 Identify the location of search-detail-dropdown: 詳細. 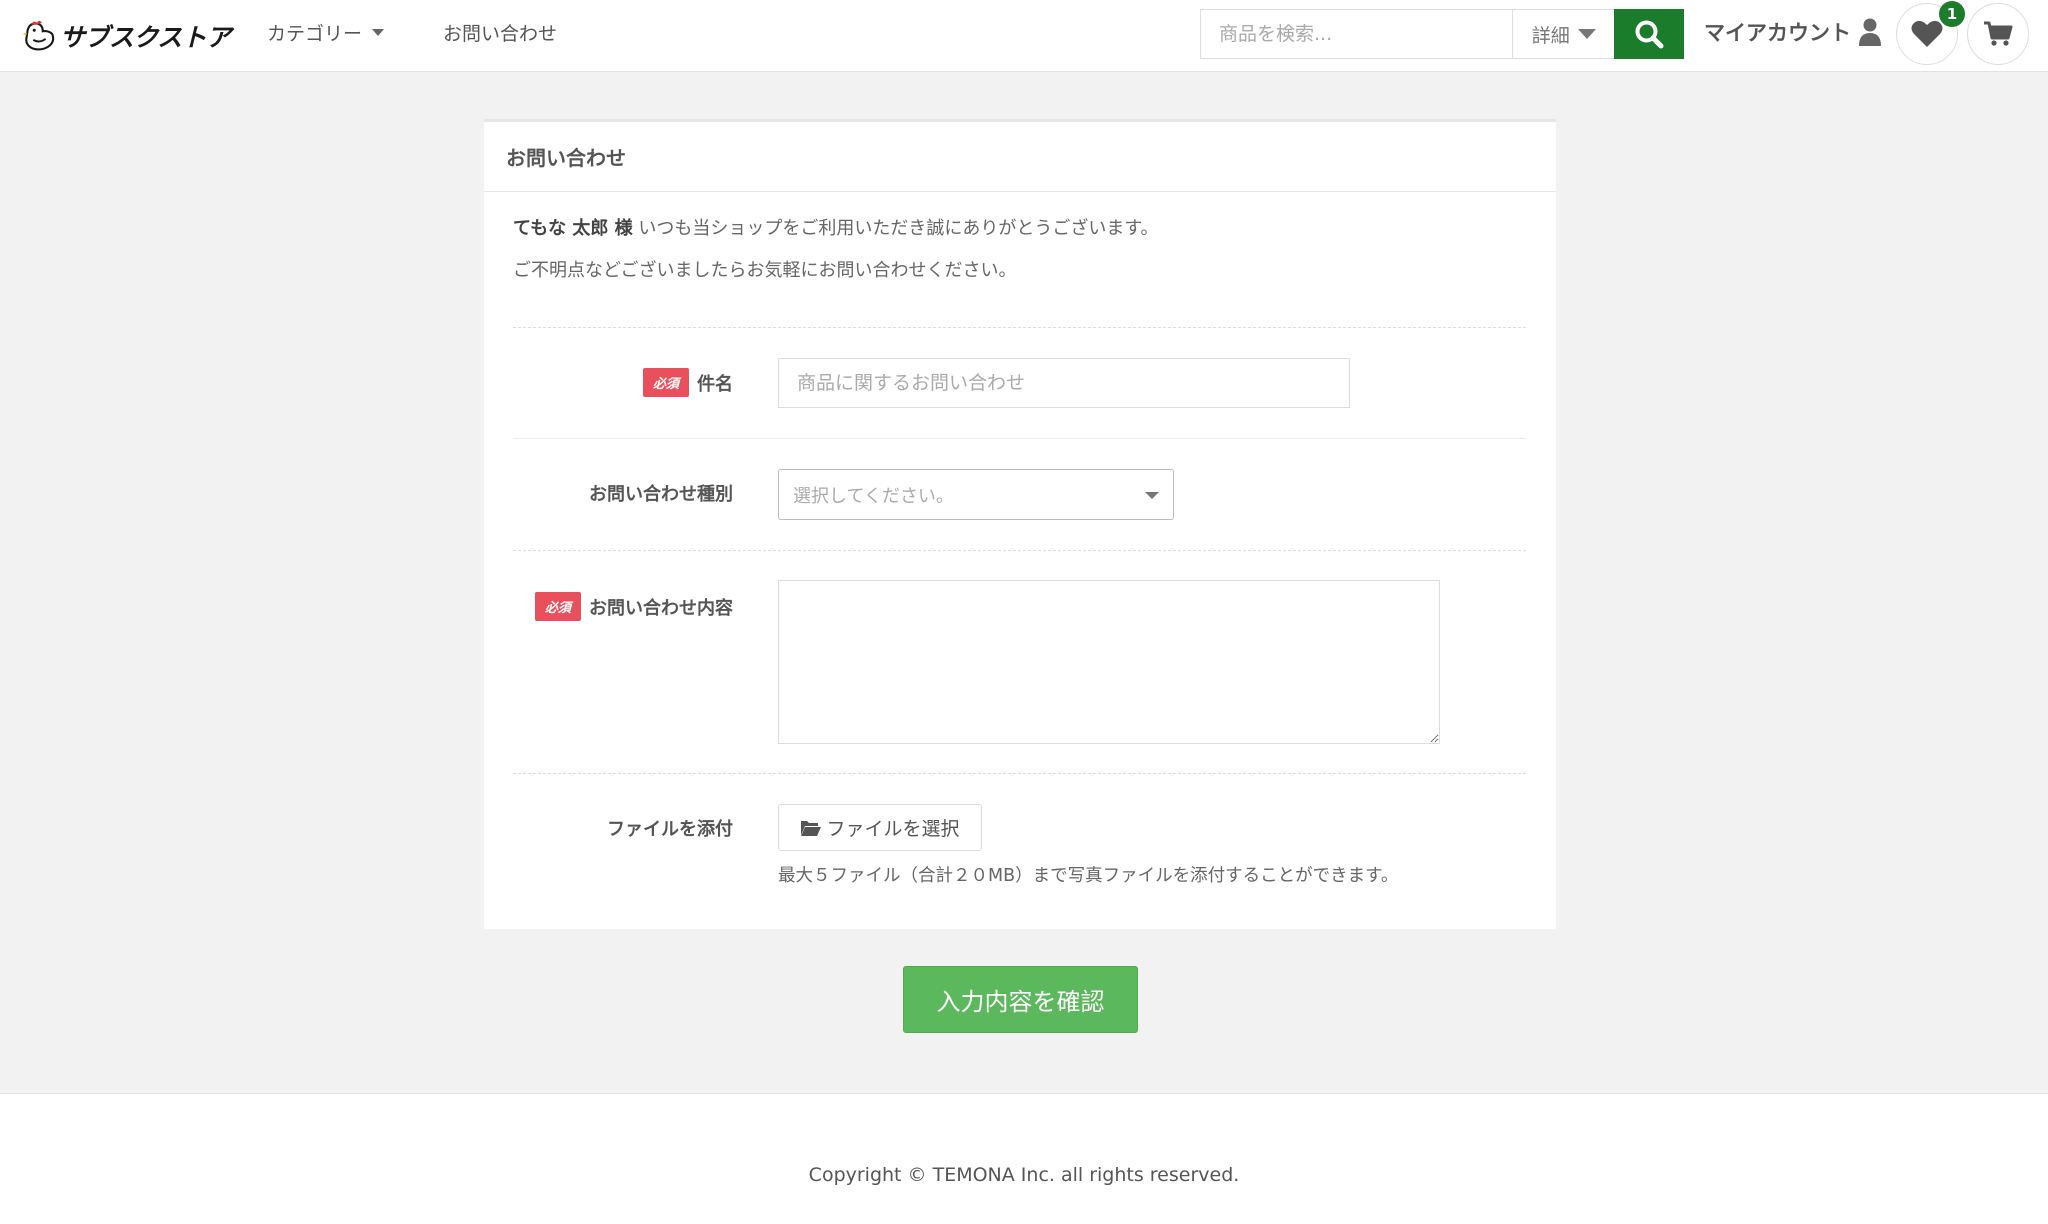
(1563, 34).